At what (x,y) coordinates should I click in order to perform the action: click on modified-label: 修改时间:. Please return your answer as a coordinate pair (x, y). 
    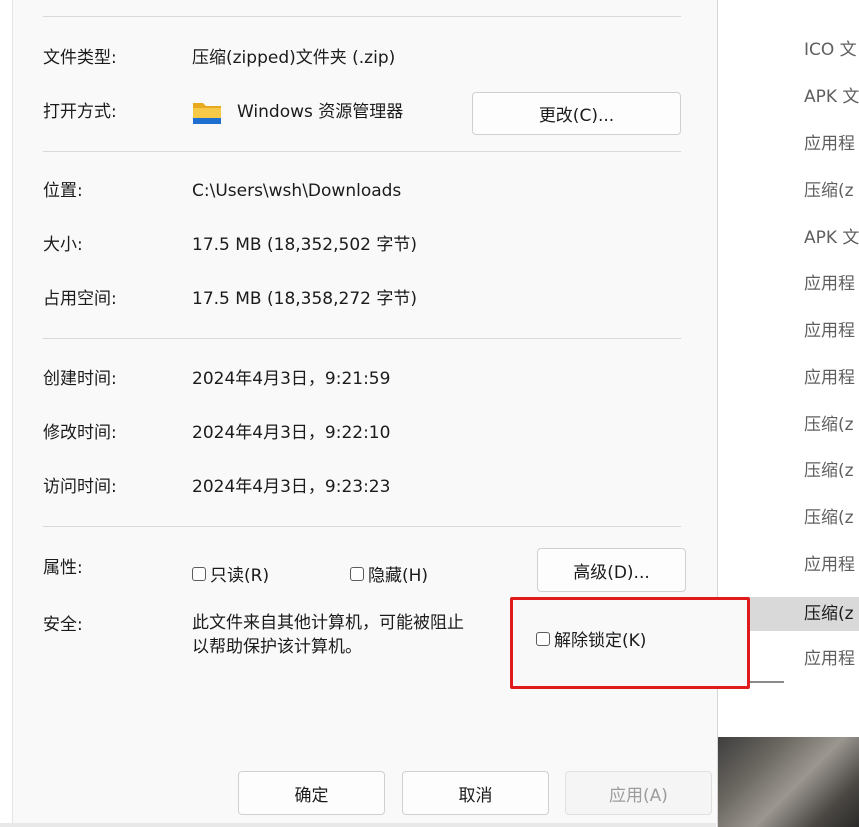
    Looking at the image, I should click on (80, 433).